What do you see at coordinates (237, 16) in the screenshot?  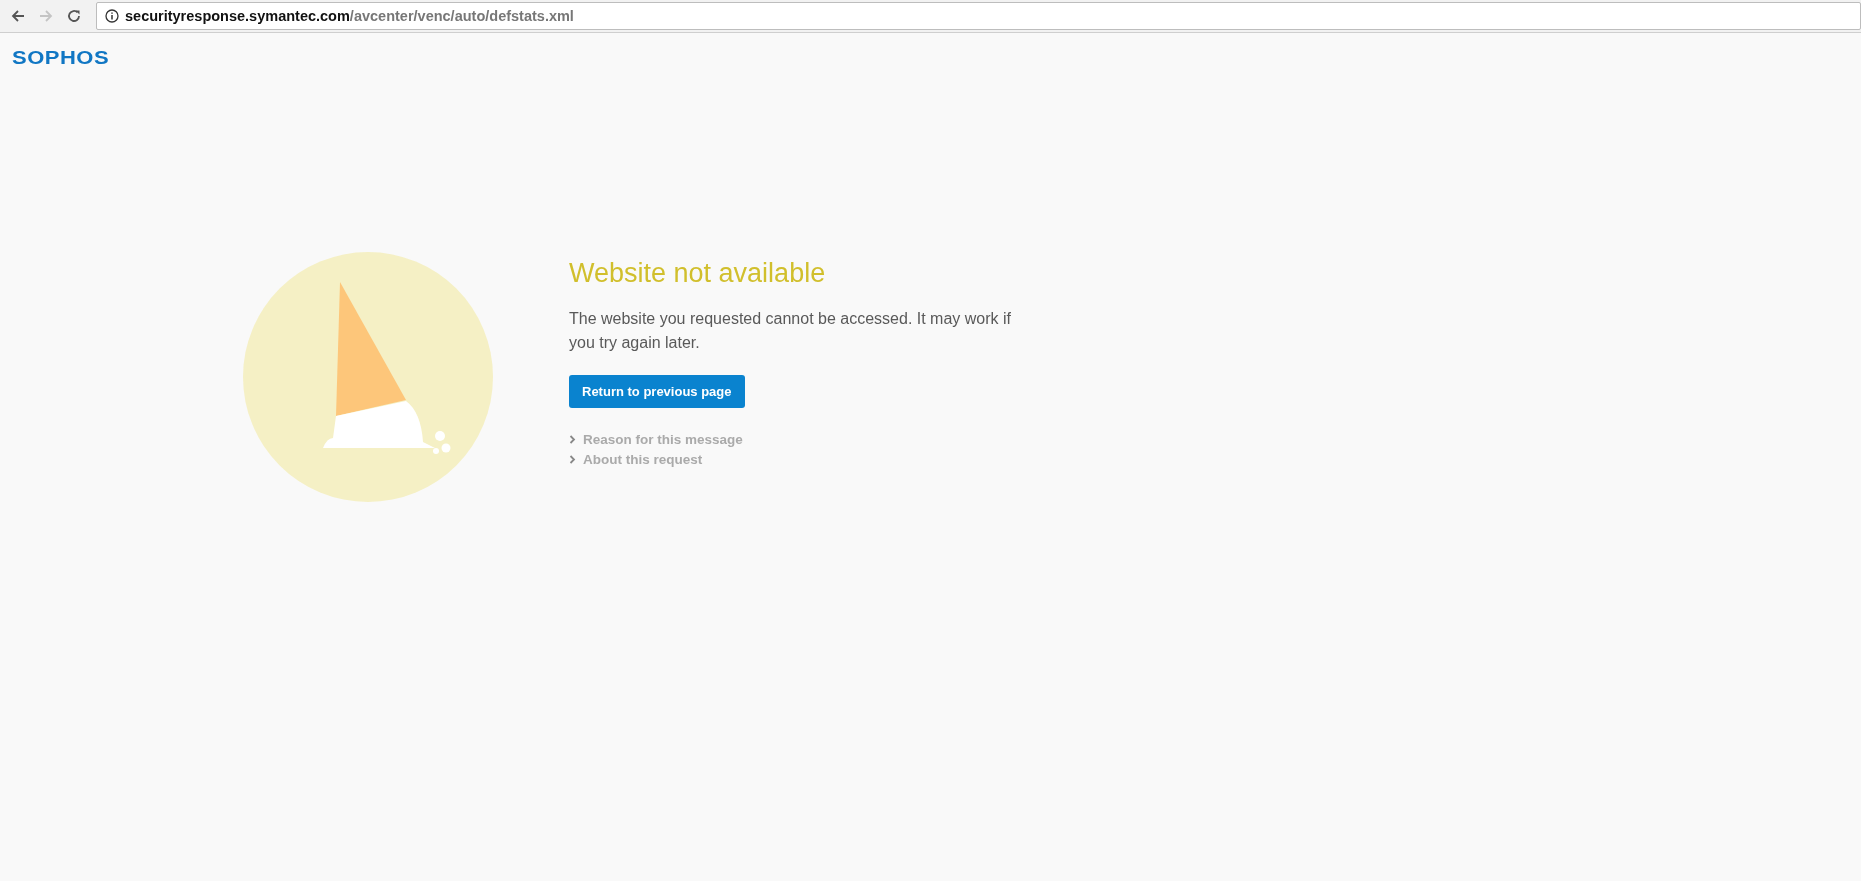 I see `url-host: securityresponse.symantec.com` at bounding box center [237, 16].